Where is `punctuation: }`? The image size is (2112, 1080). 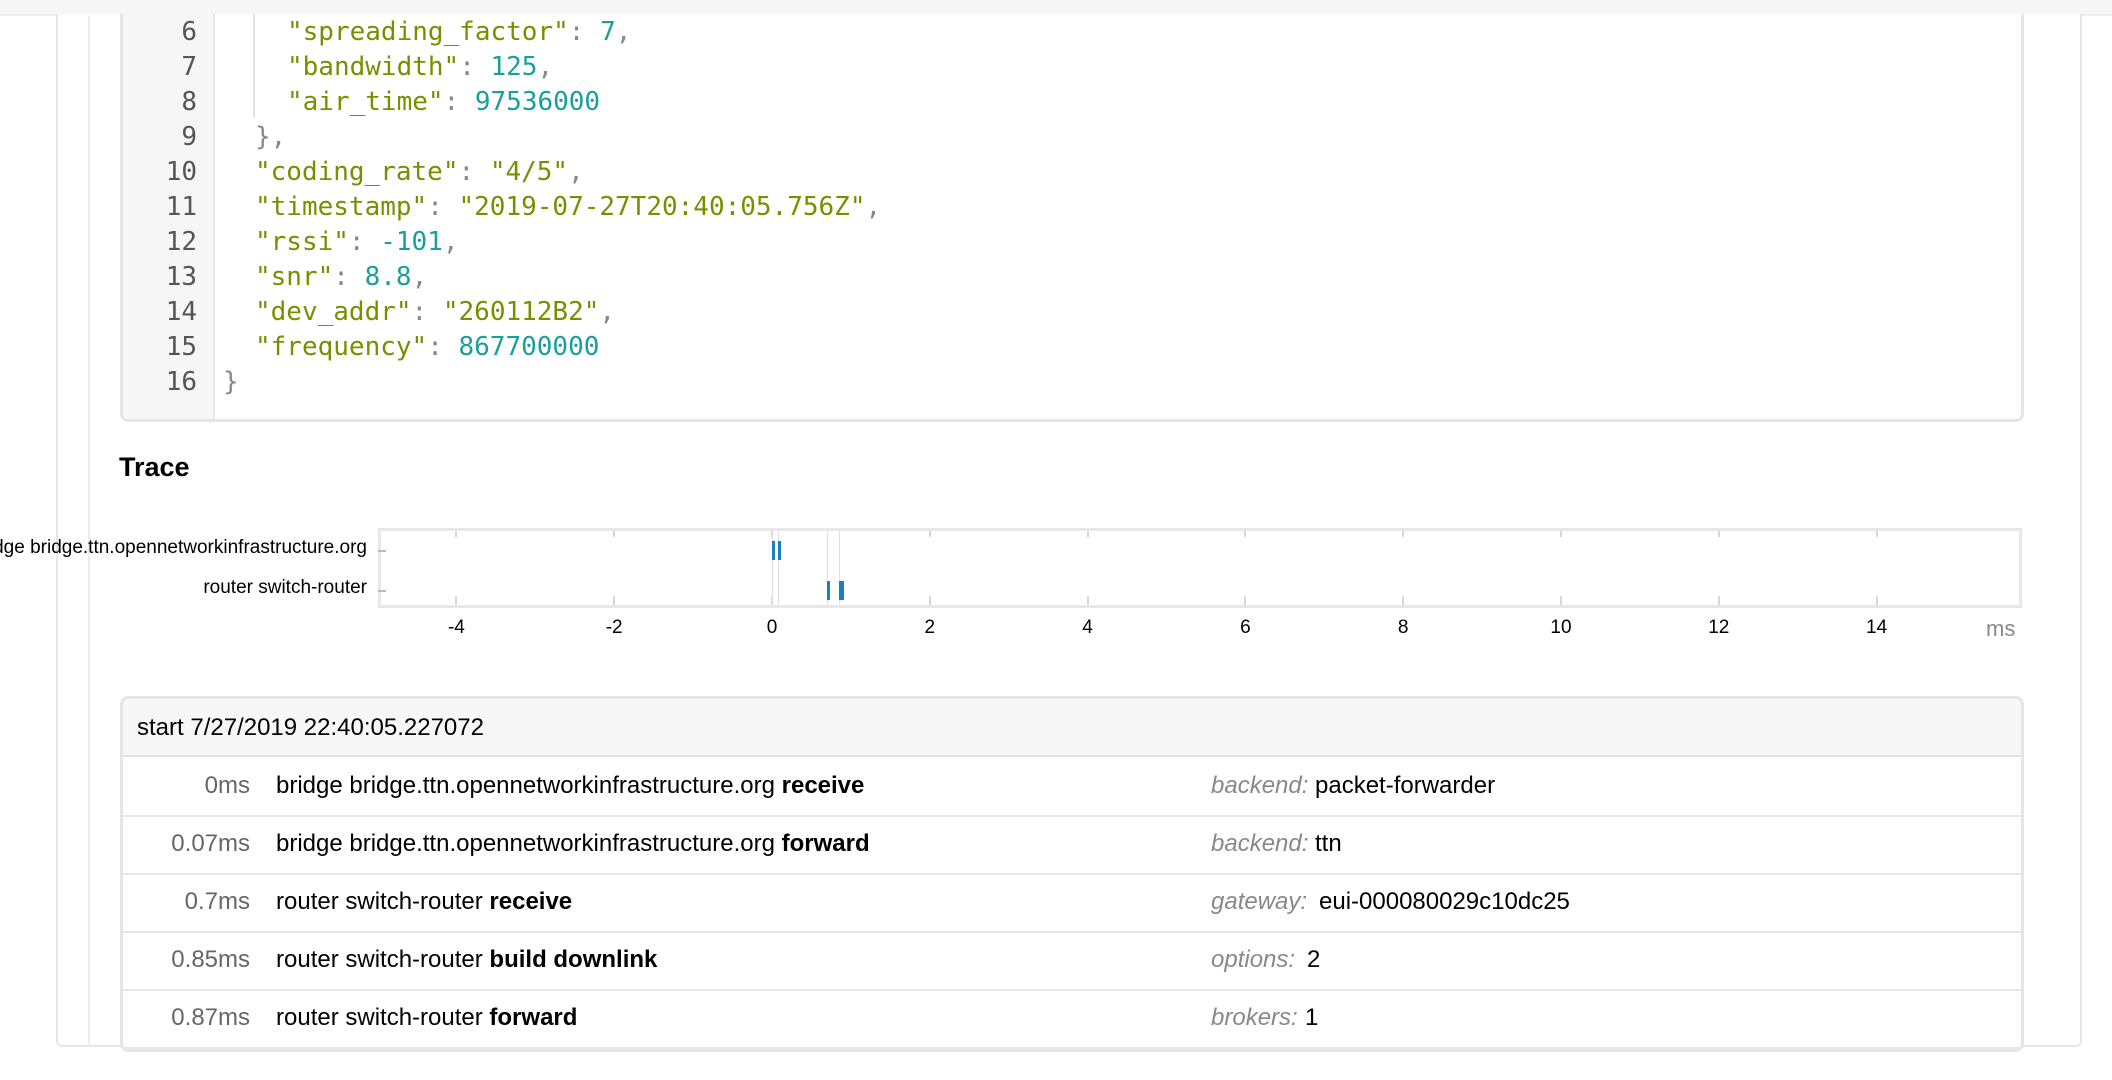 punctuation: } is located at coordinates (231, 382).